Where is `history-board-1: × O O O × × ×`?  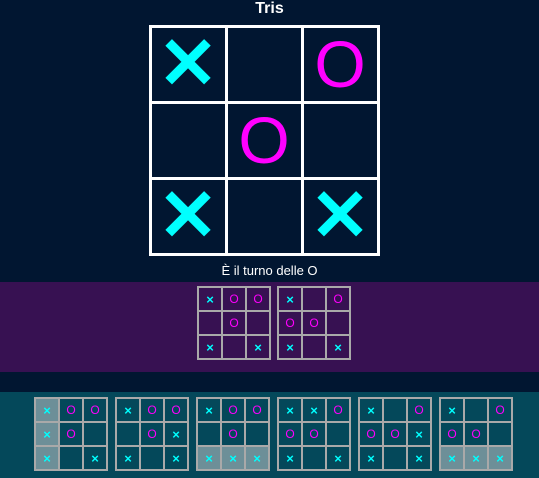 history-board-1: × O O O × × × is located at coordinates (152, 434).